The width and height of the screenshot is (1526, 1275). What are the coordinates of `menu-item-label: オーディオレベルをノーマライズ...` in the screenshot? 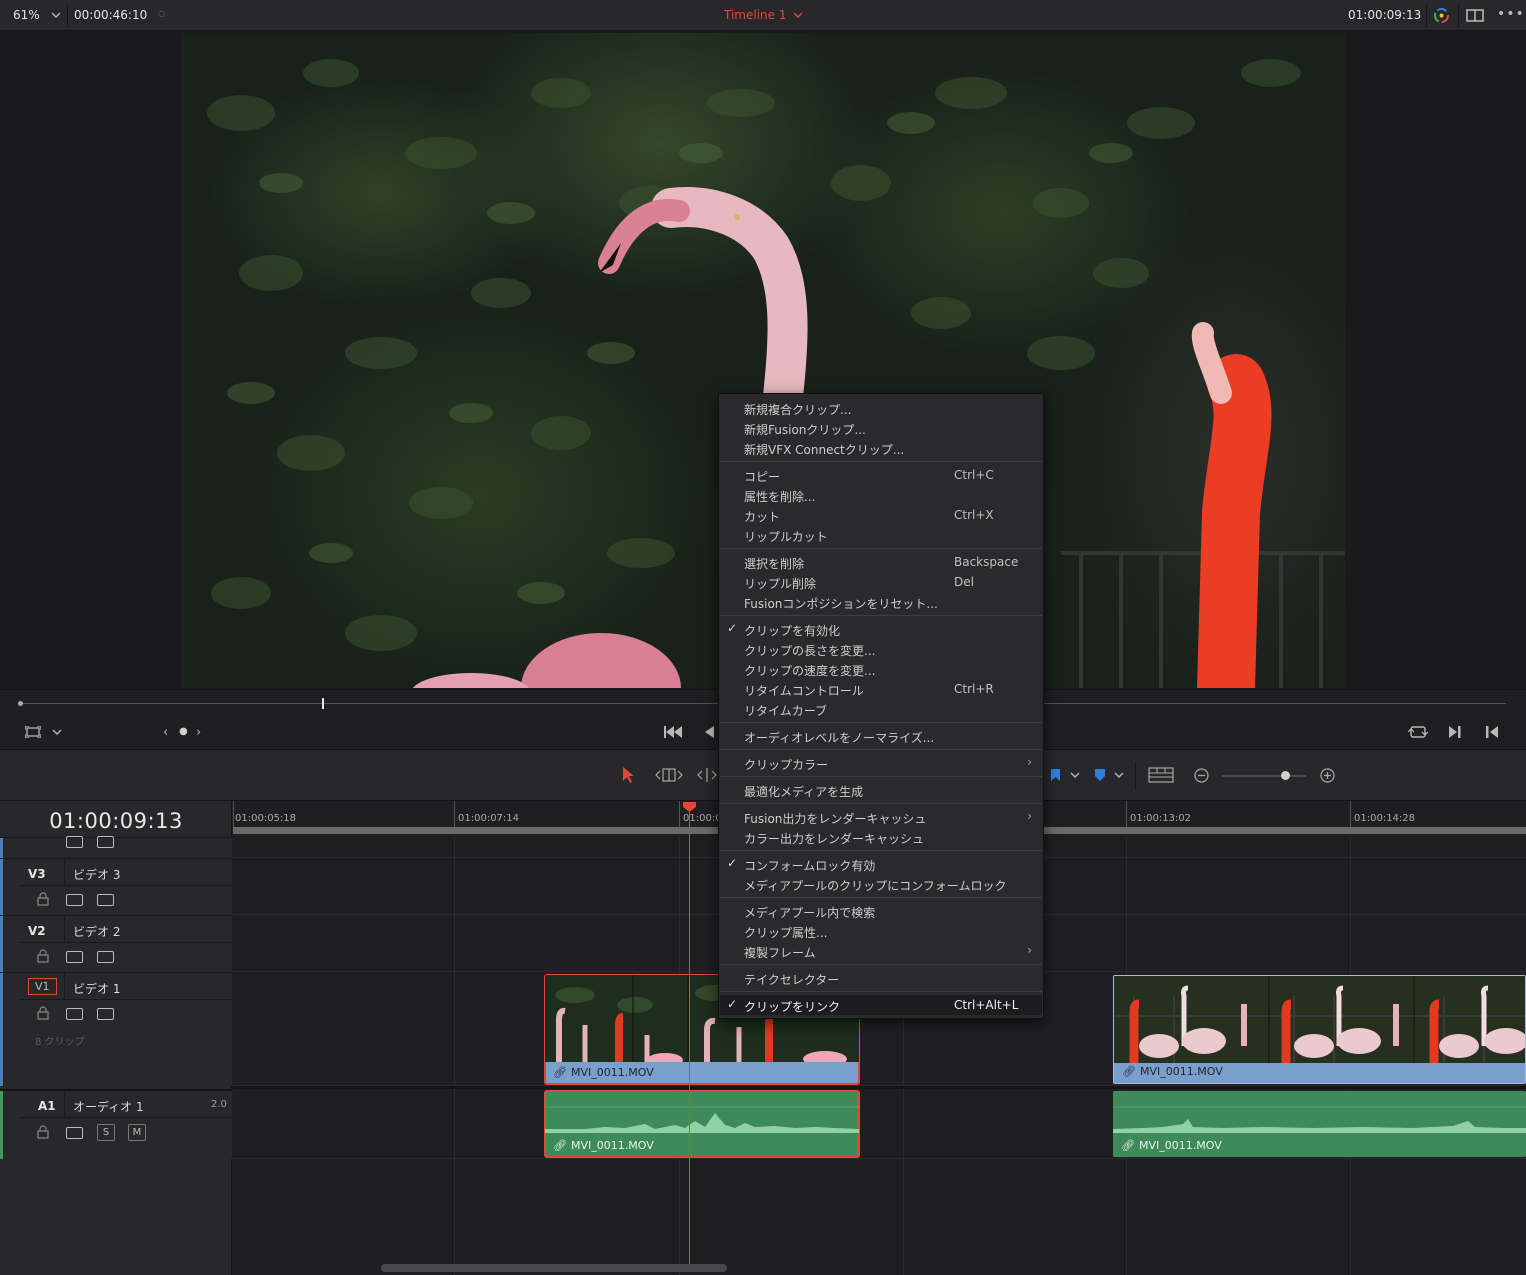 It's located at (839, 738).